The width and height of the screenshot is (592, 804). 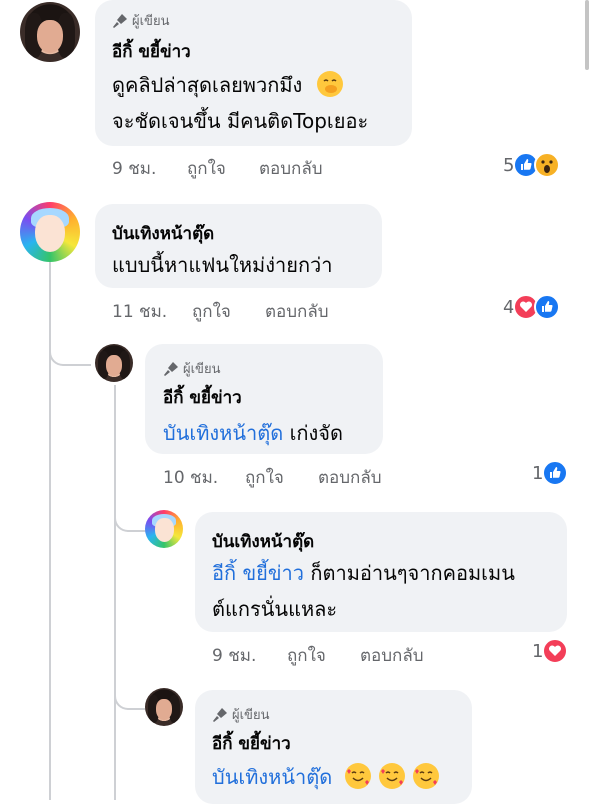 What do you see at coordinates (316, 433) in the screenshot?
I see `comment-text: เก่งจัด` at bounding box center [316, 433].